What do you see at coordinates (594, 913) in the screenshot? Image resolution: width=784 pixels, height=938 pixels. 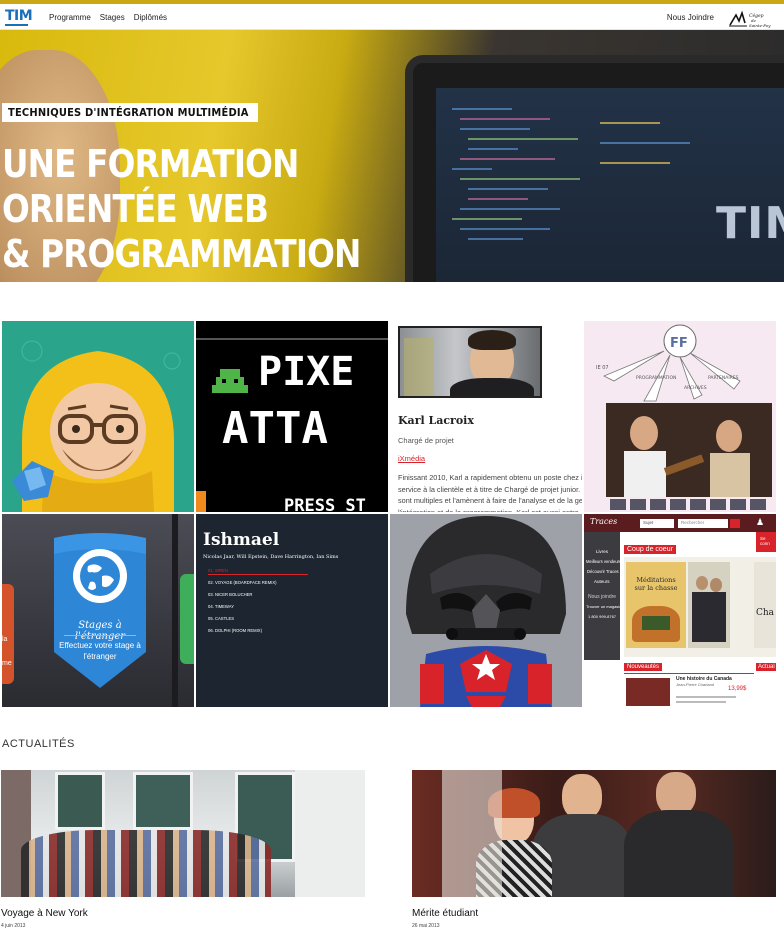 I see `news-title-merite: Mérite étudiant` at bounding box center [594, 913].